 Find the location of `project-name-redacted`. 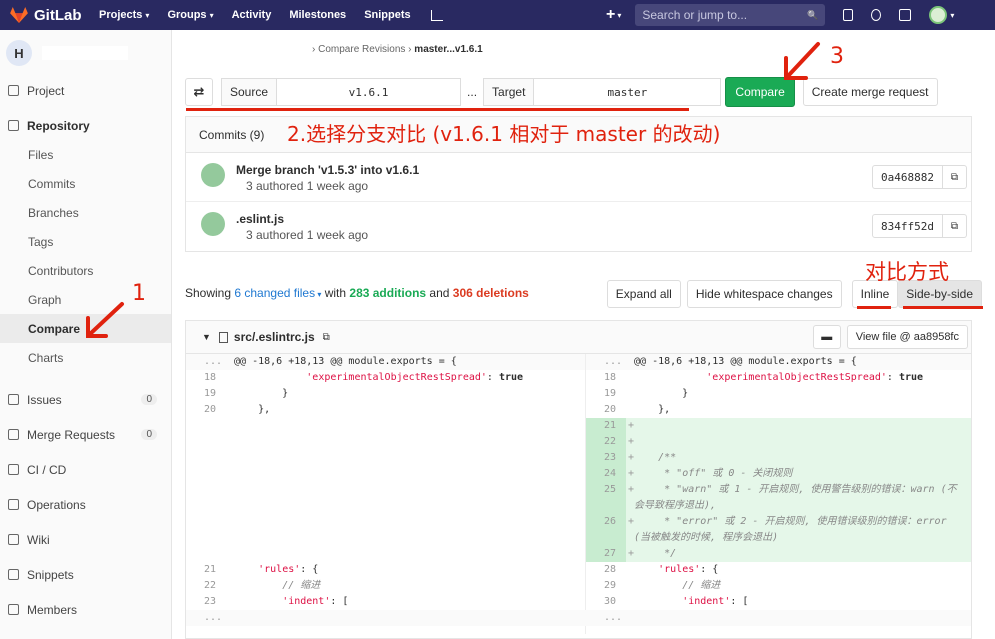

project-name-redacted is located at coordinates (85, 53).